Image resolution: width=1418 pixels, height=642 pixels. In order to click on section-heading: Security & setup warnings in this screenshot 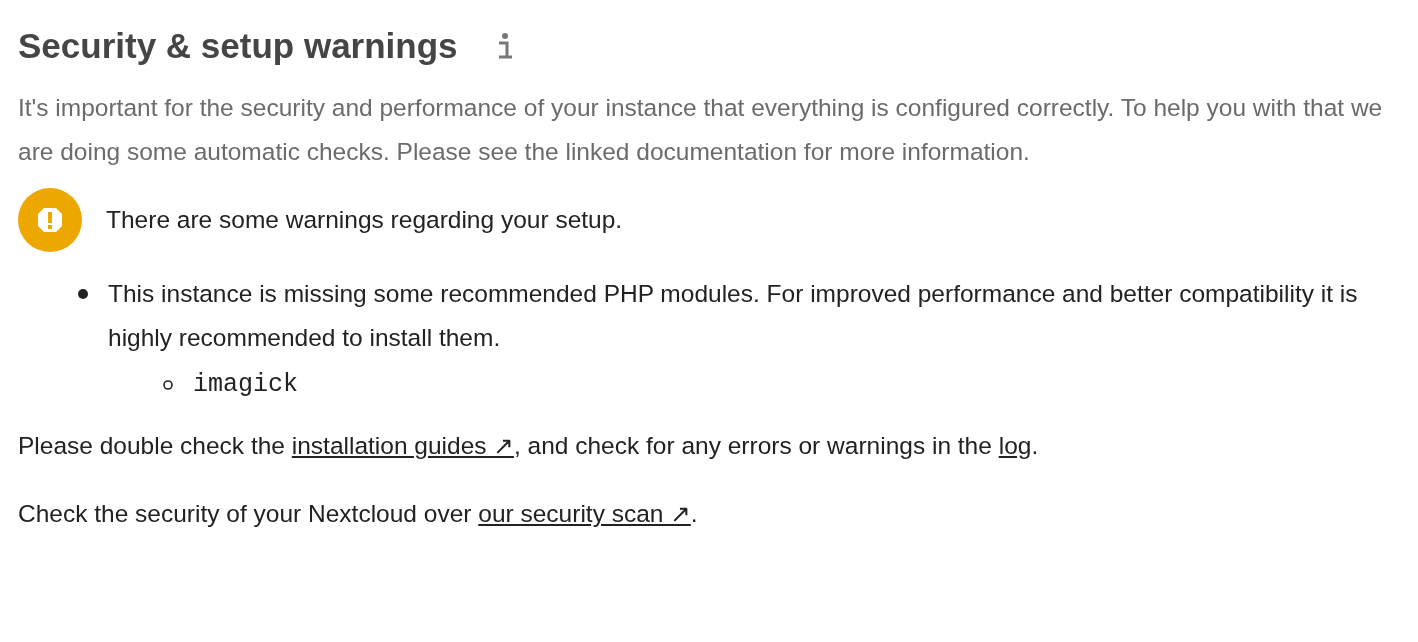, I will do `click(238, 46)`.